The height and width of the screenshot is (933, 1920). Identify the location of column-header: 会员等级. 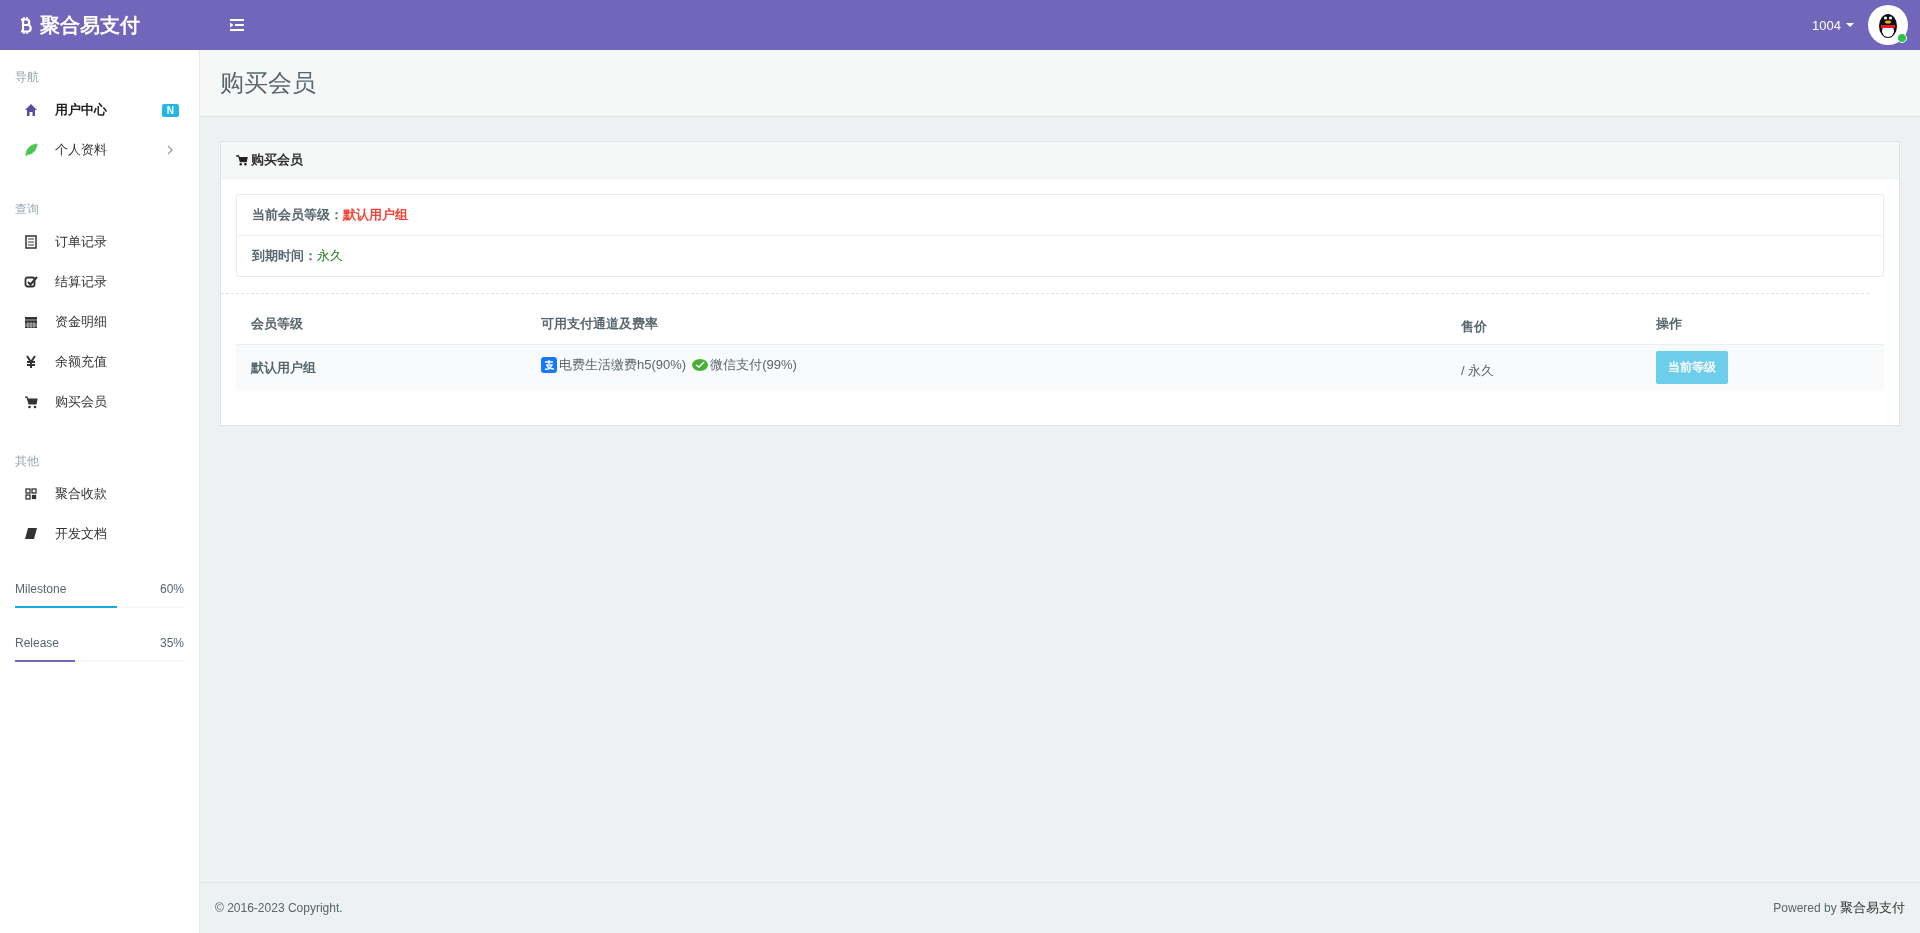
(277, 323).